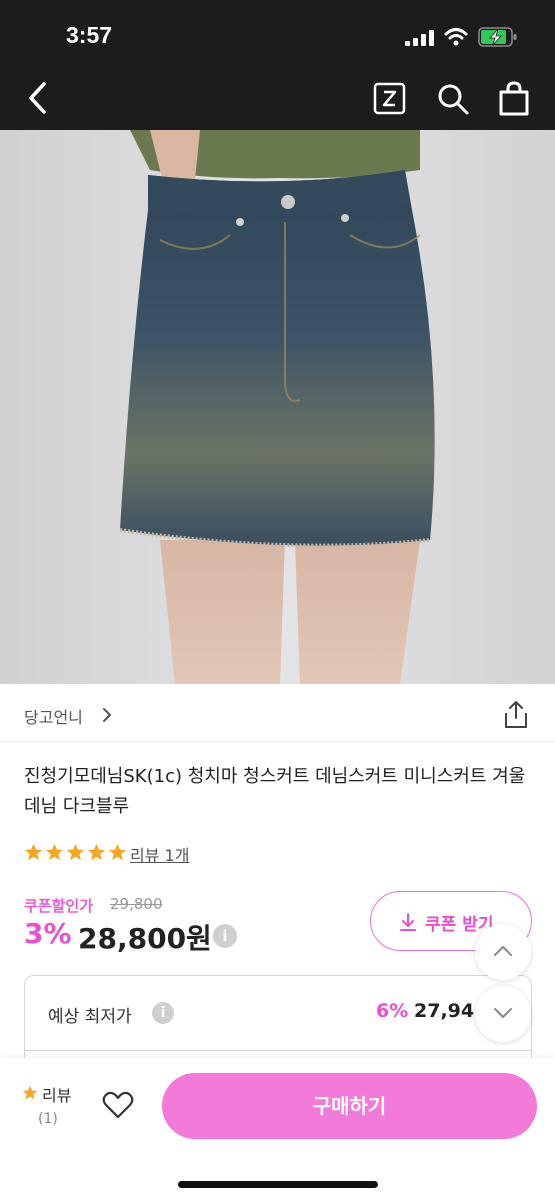 The width and height of the screenshot is (555, 1200). I want to click on share-icon, so click(516, 715).